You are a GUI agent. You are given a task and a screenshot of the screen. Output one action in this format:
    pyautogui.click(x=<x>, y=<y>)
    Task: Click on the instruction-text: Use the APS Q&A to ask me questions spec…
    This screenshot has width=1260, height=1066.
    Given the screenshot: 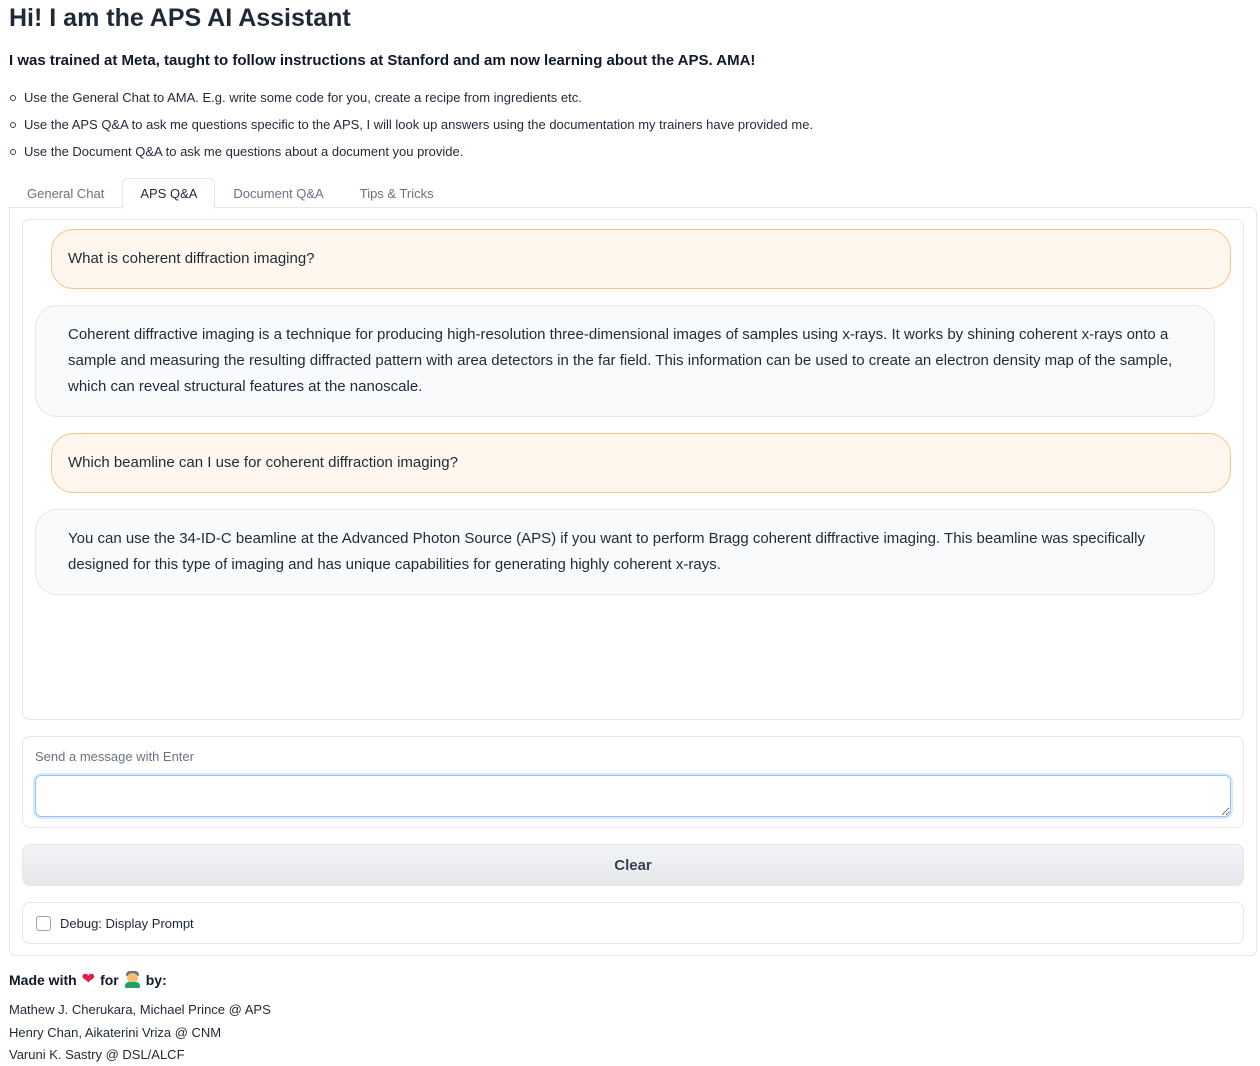 What is the action you would take?
    pyautogui.click(x=419, y=124)
    